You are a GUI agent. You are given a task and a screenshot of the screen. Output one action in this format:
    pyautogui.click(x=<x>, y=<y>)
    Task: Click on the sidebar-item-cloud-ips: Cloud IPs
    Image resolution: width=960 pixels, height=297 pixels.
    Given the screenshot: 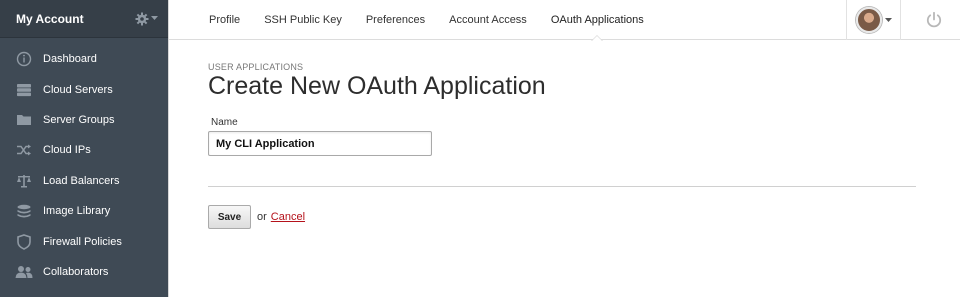 What is the action you would take?
    pyautogui.click(x=84, y=150)
    